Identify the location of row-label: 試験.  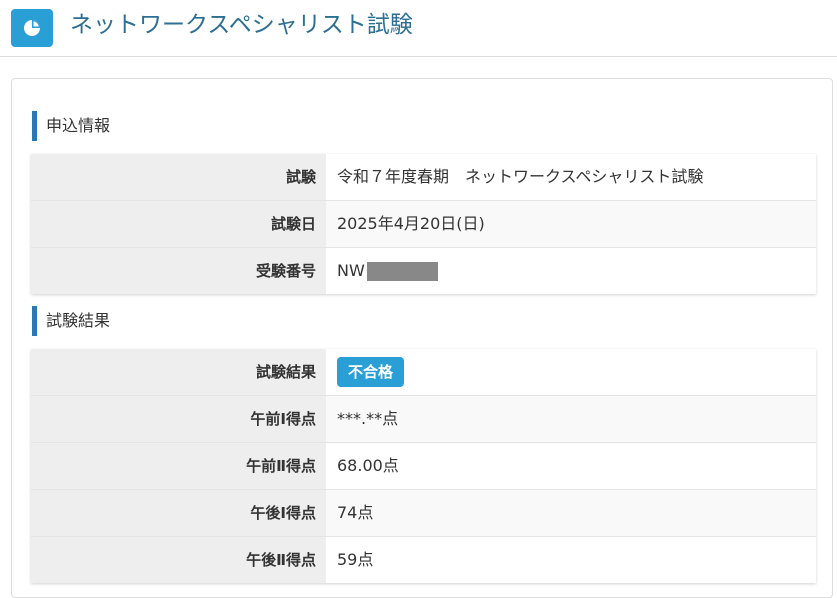
(178, 177).